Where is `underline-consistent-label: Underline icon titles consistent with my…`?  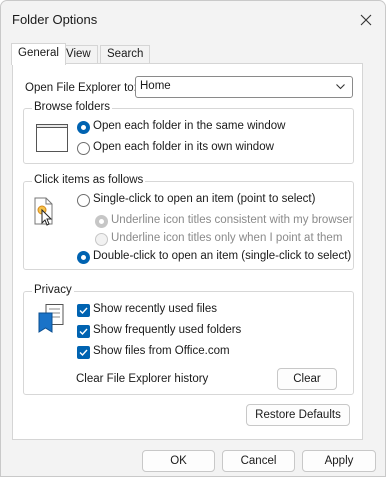
underline-consistent-label: Underline icon titles consistent with my… is located at coordinates (232, 220).